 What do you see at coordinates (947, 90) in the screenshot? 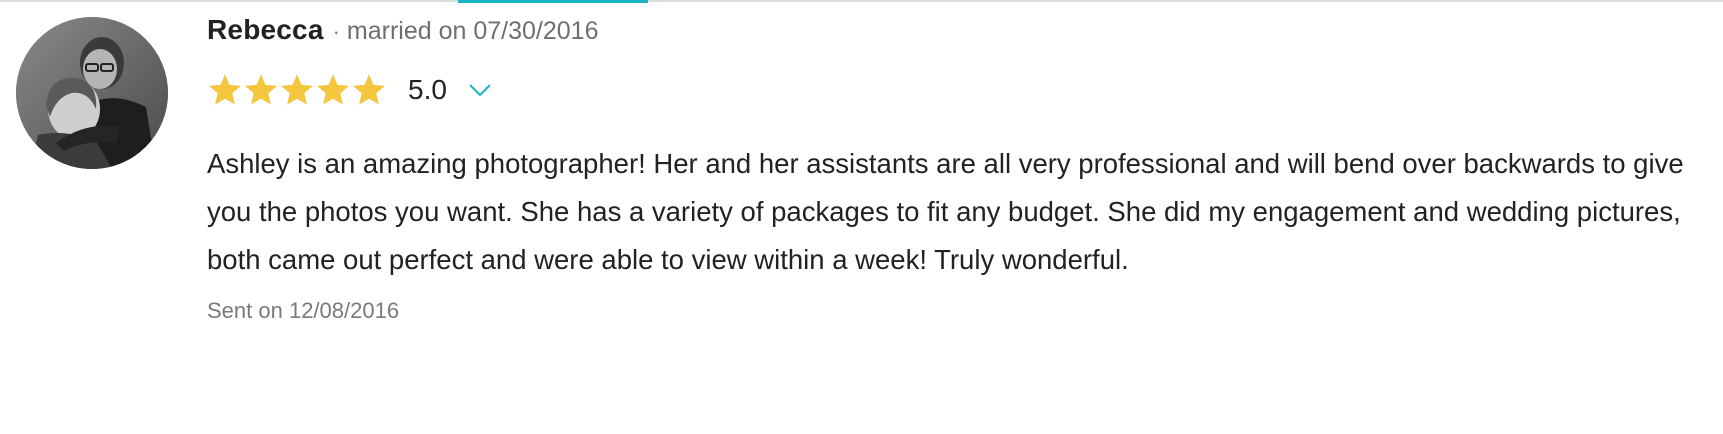
I see `rating-row: 5.0` at bounding box center [947, 90].